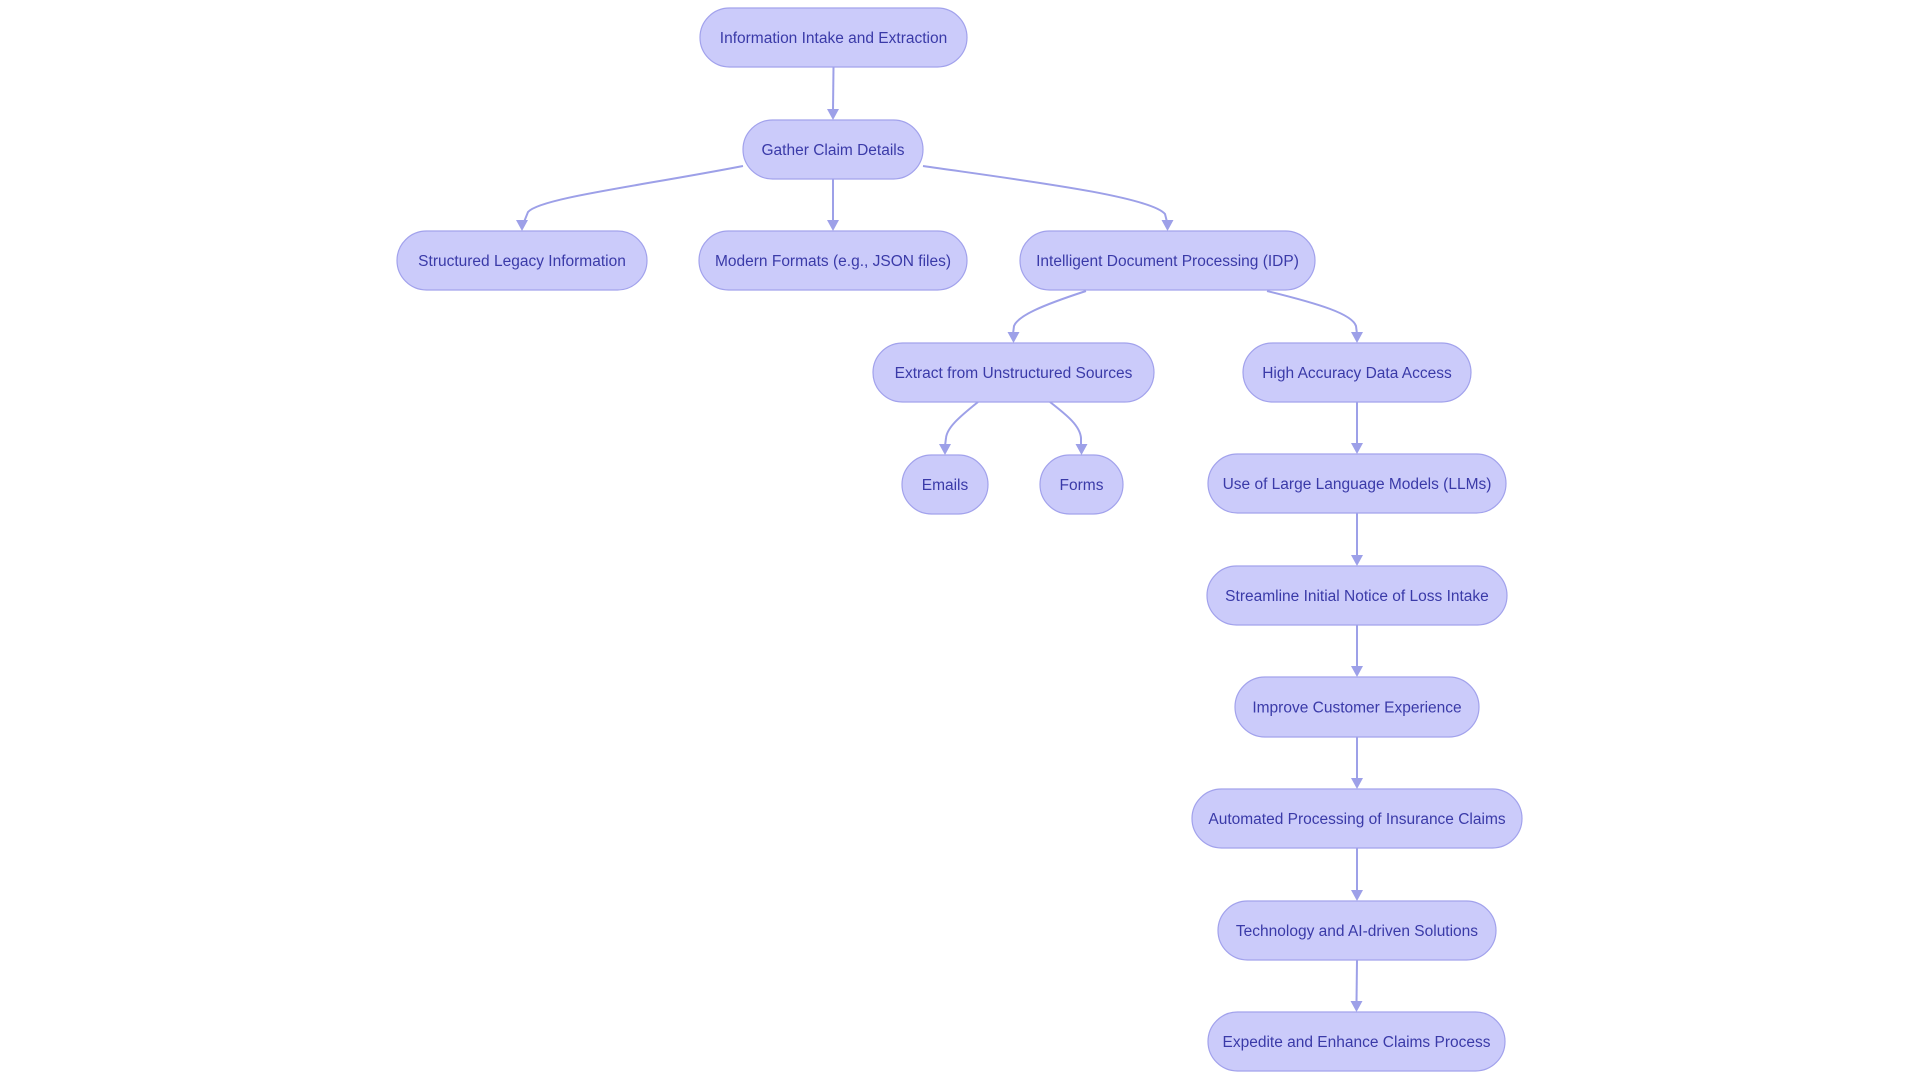 The image size is (1920, 1080). I want to click on edge-gather-to-legacy, so click(630, 198).